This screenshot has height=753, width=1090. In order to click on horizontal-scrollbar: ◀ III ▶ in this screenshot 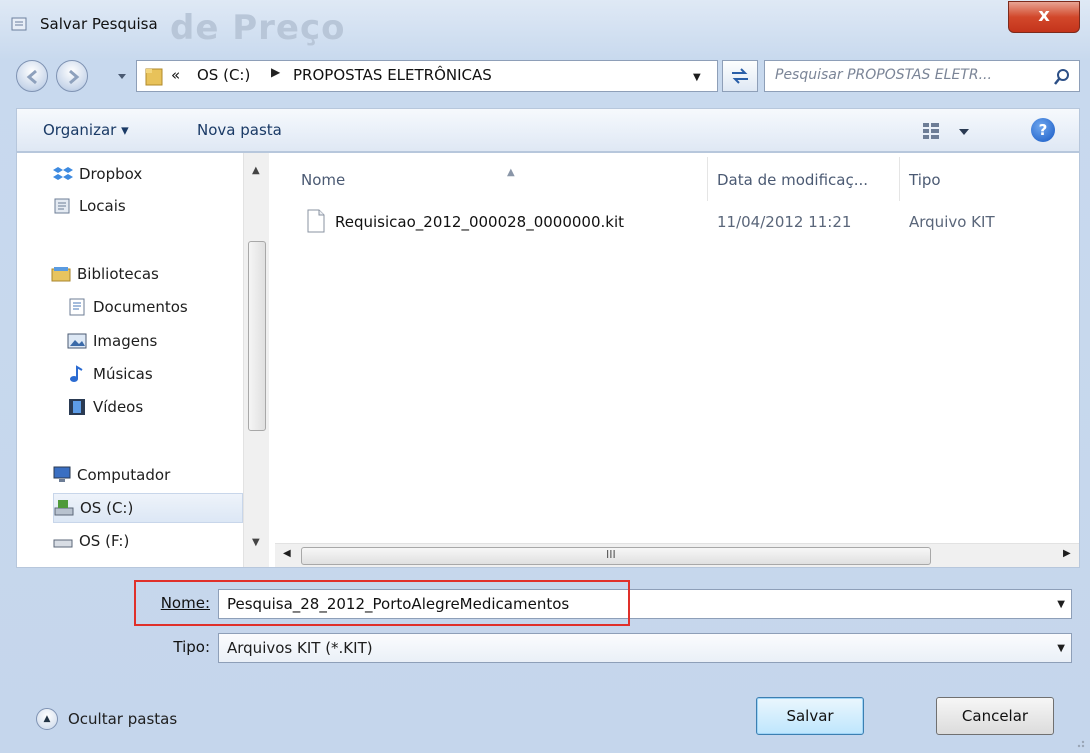, I will do `click(677, 555)`.